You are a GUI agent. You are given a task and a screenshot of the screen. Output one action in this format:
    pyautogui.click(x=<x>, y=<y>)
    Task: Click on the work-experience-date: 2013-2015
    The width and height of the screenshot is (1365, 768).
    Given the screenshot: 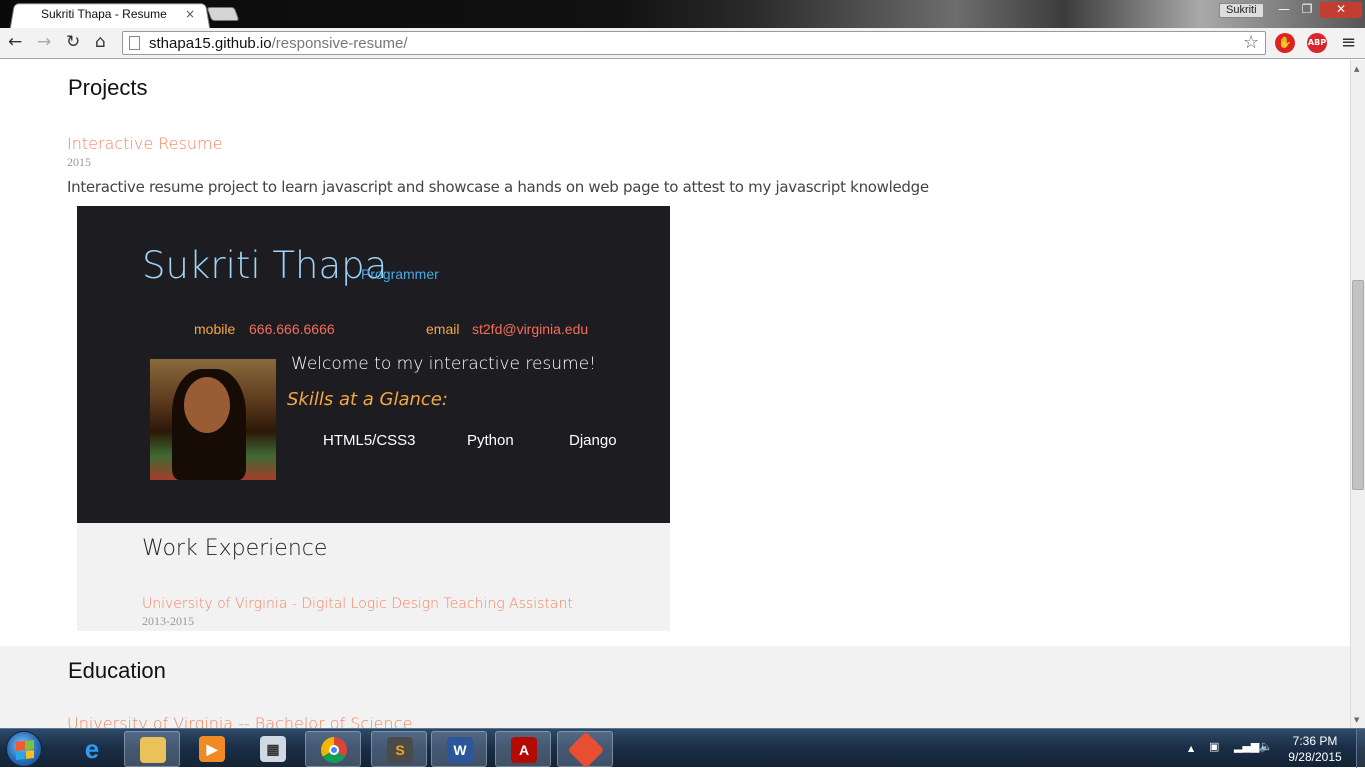 What is the action you would take?
    pyautogui.click(x=168, y=621)
    